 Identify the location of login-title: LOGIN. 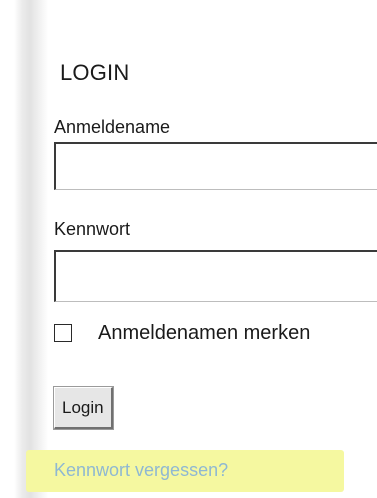
(95, 72).